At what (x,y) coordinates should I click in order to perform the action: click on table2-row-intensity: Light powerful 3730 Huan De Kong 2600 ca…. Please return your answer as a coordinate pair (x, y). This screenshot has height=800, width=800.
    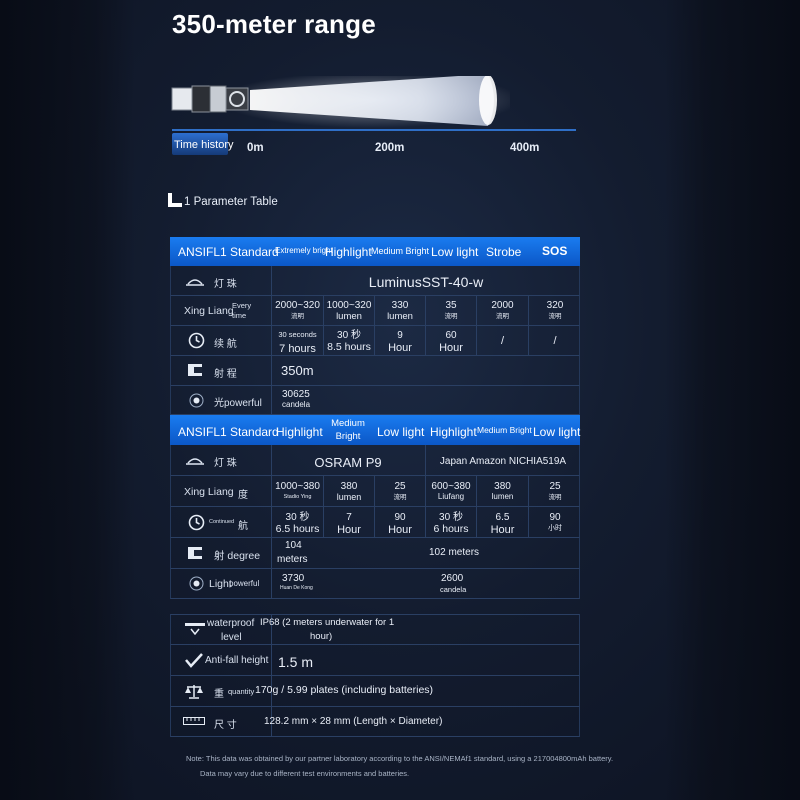
    Looking at the image, I should click on (375, 584).